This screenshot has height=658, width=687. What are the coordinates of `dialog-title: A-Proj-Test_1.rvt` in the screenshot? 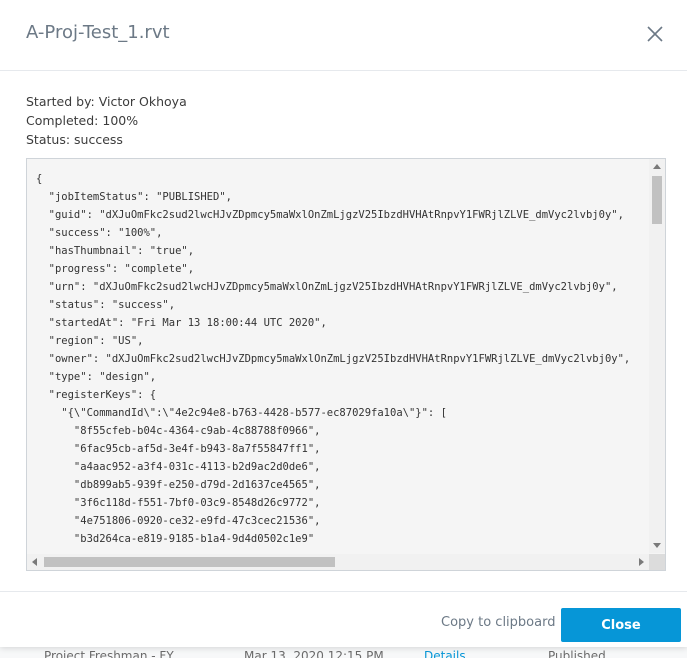 It's located at (98, 32).